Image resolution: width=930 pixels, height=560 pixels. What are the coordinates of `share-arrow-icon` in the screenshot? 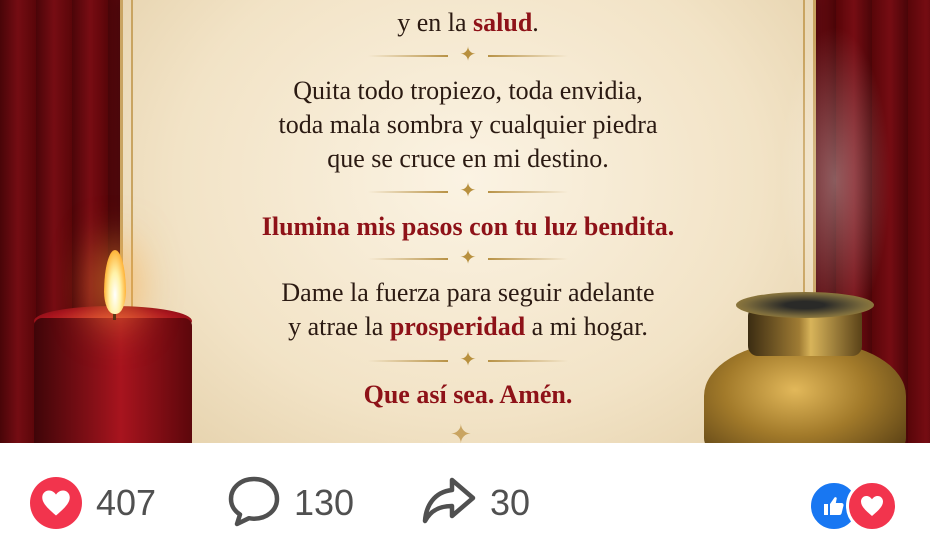 It's located at (449, 503).